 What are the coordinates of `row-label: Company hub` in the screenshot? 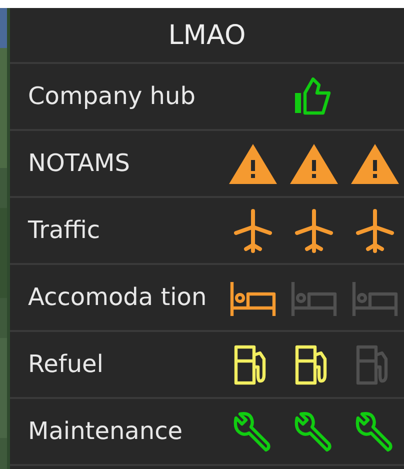 It's located at (112, 96).